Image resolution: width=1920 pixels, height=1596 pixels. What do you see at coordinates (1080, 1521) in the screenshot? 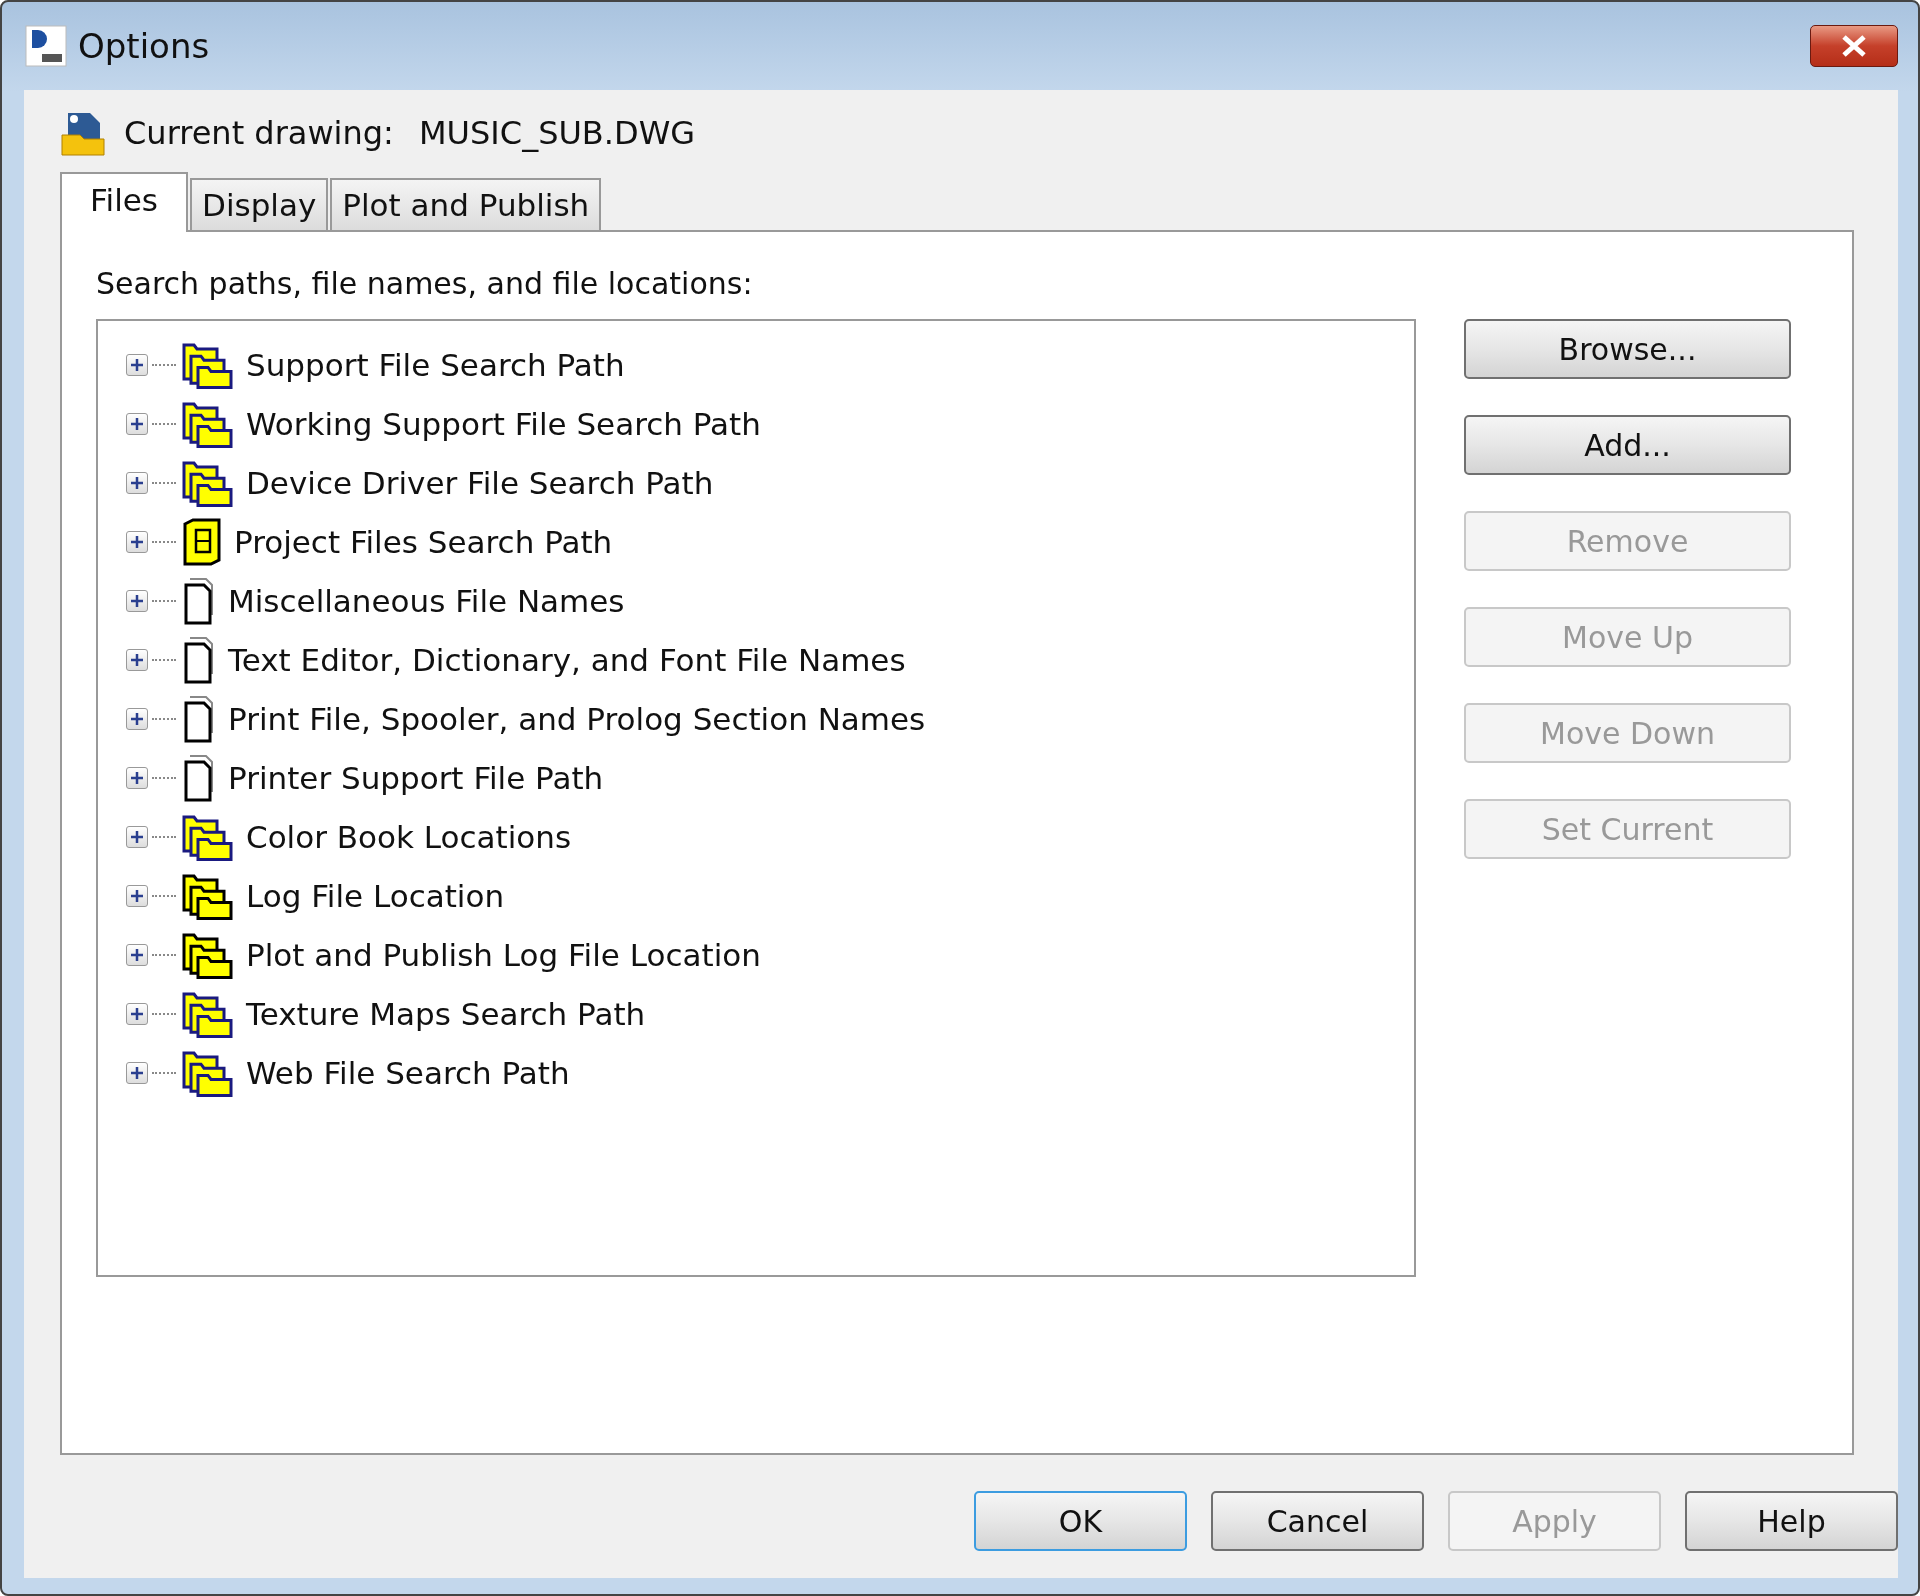
I see `dialog-button: OK` at bounding box center [1080, 1521].